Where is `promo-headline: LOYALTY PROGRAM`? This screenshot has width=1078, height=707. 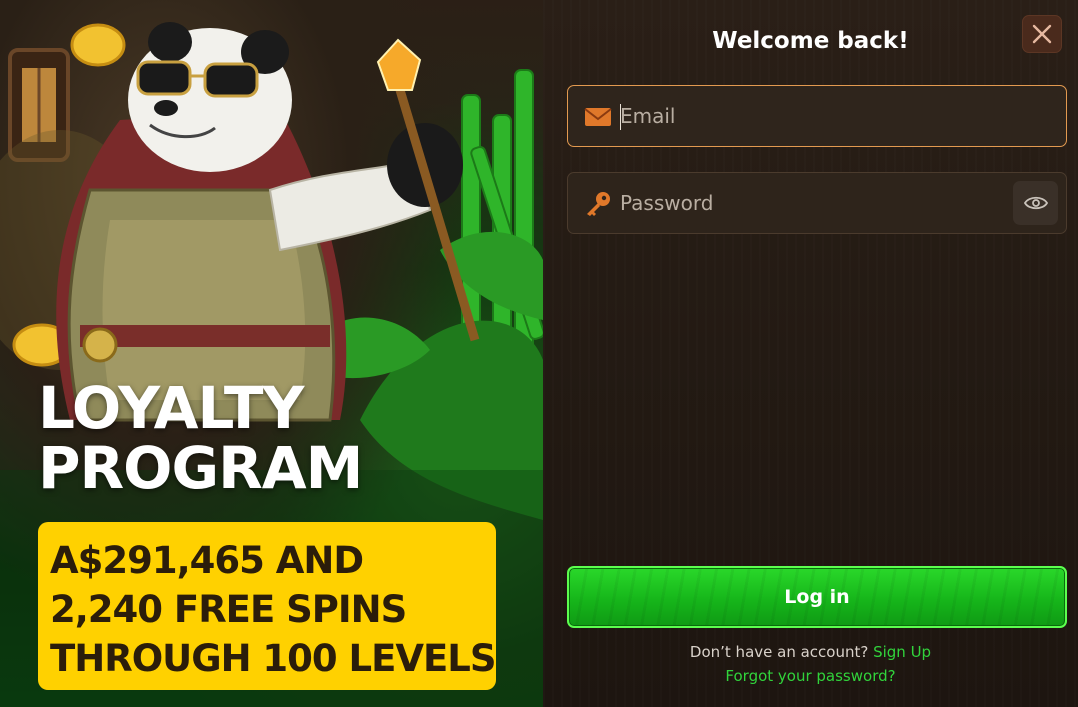
promo-headline: LOYALTY PROGRAM is located at coordinates (200, 438).